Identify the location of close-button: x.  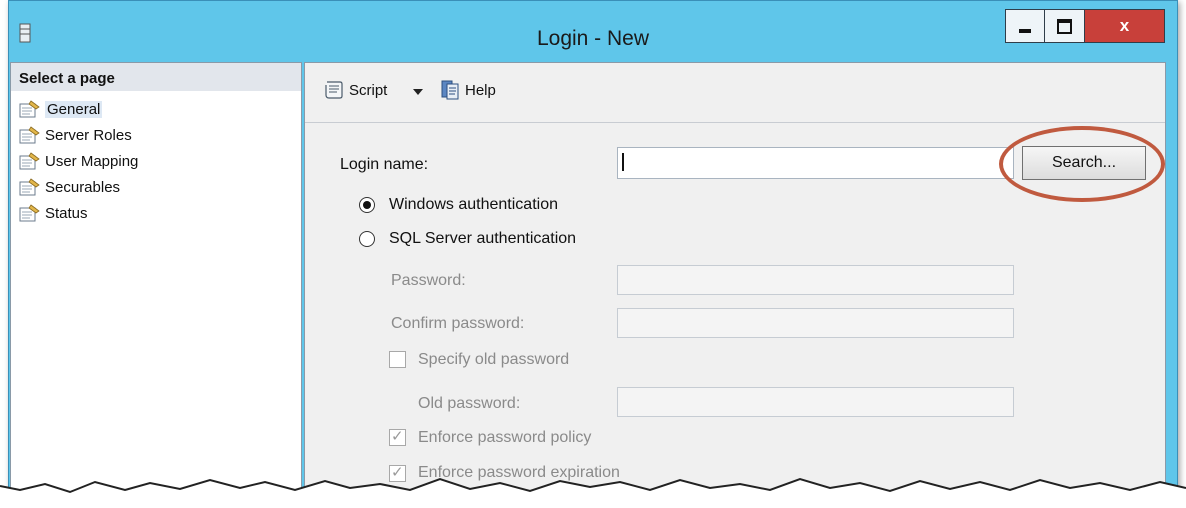
(1125, 26).